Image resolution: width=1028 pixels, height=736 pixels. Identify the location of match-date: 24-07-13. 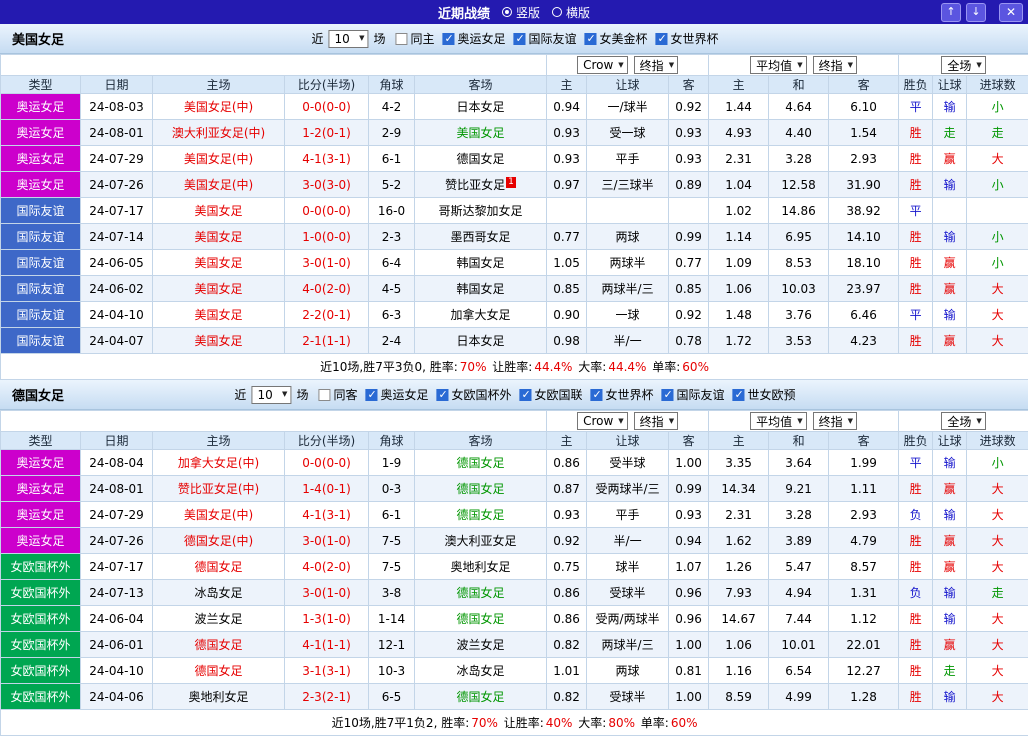
(117, 593).